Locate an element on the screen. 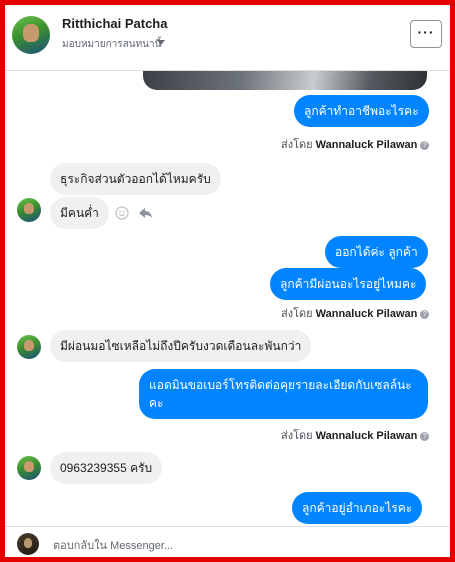 The width and height of the screenshot is (455, 562). outgoing-message: ออกได้ค่ะ ลูกค้า is located at coordinates (376, 252).